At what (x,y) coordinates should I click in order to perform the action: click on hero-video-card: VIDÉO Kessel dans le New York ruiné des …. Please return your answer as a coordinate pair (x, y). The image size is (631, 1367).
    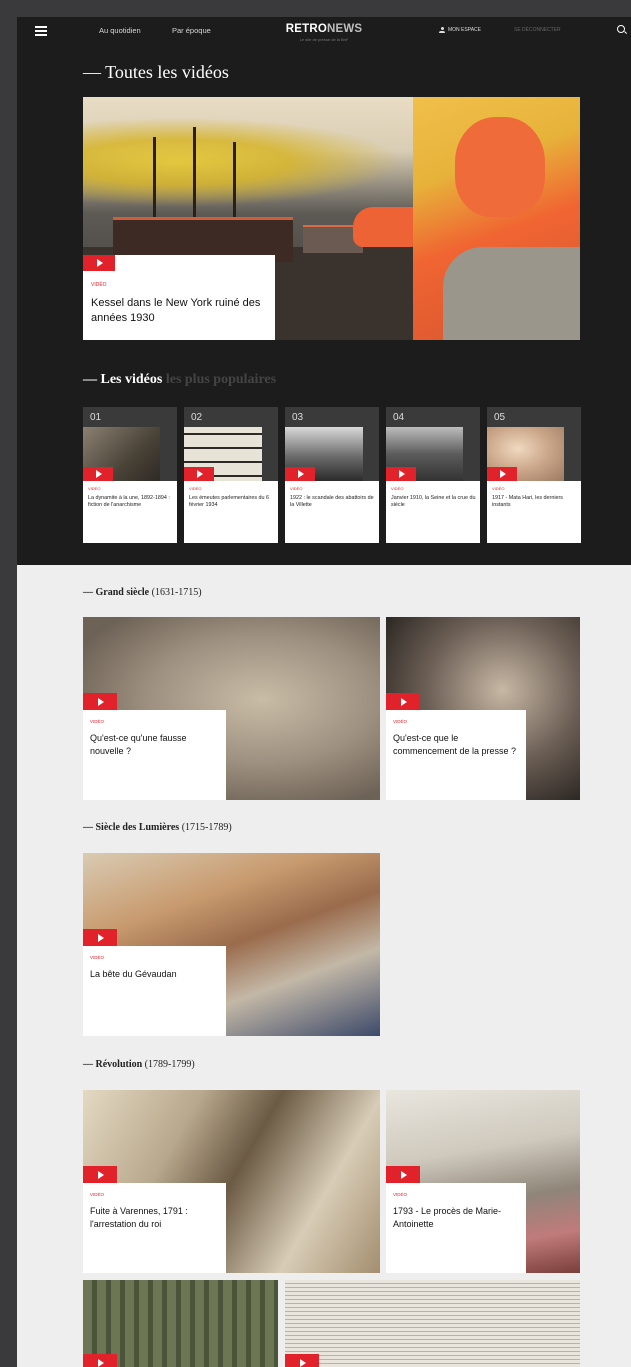
    Looking at the image, I should click on (179, 297).